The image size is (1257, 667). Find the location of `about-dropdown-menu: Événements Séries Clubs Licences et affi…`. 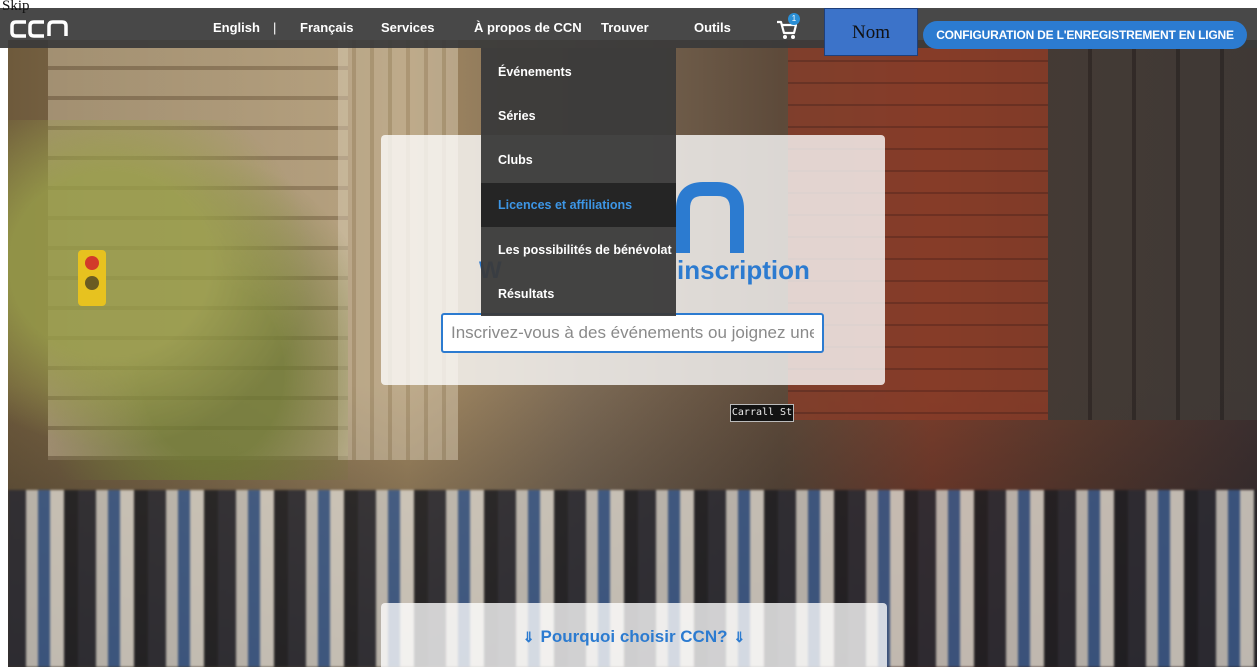

about-dropdown-menu: Événements Séries Clubs Licences et affi… is located at coordinates (578, 182).